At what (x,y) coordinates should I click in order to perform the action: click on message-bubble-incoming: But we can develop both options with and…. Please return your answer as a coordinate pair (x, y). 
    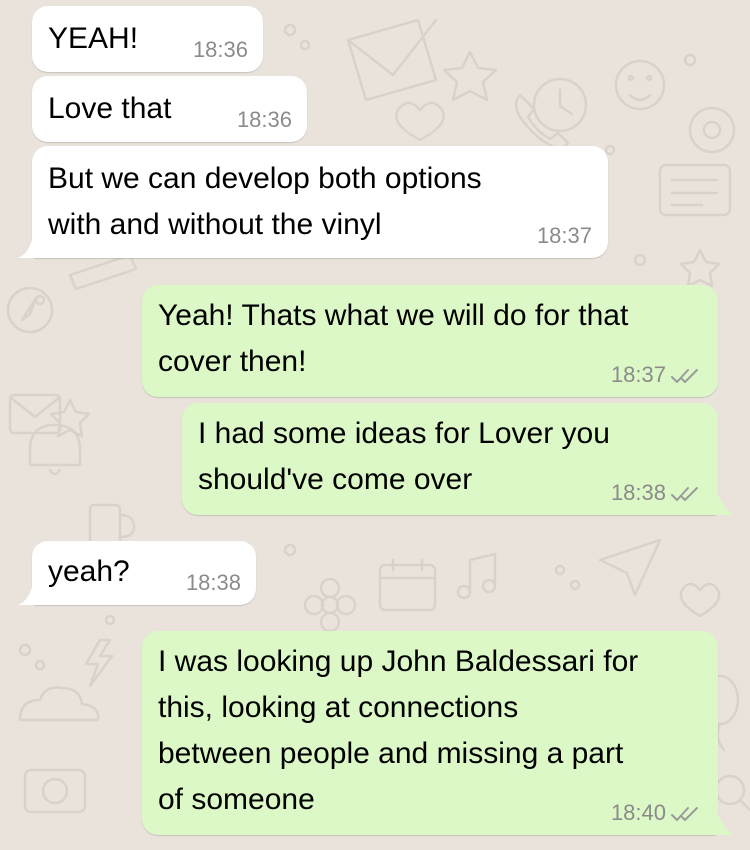
    Looking at the image, I should click on (320, 202).